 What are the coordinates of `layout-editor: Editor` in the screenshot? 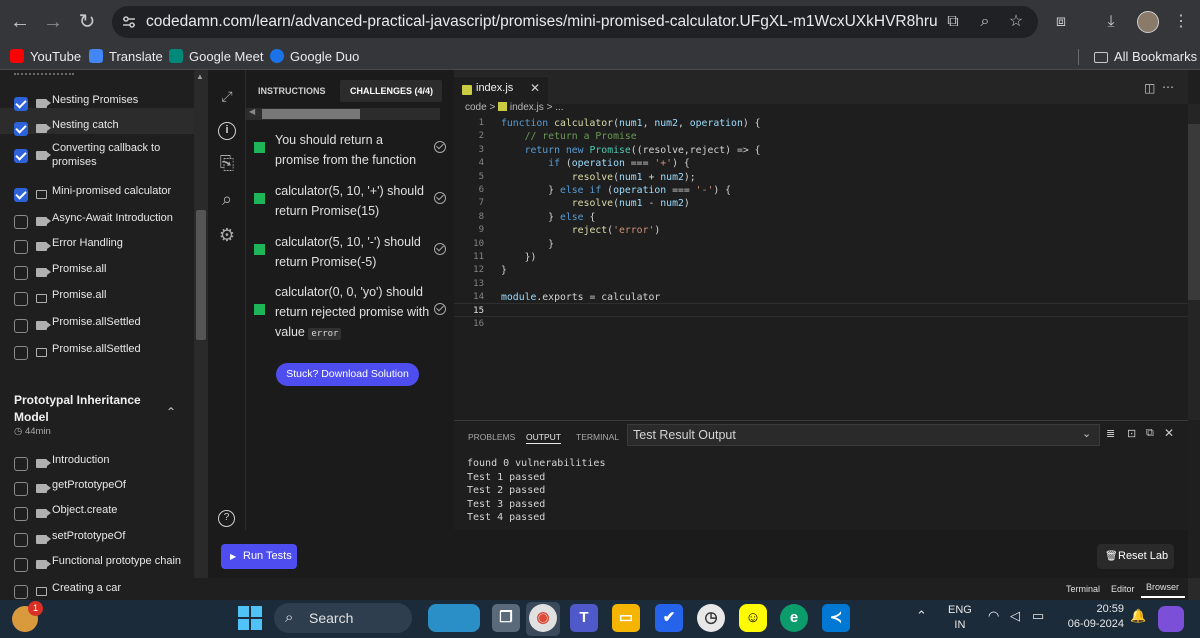 It's located at (1123, 589).